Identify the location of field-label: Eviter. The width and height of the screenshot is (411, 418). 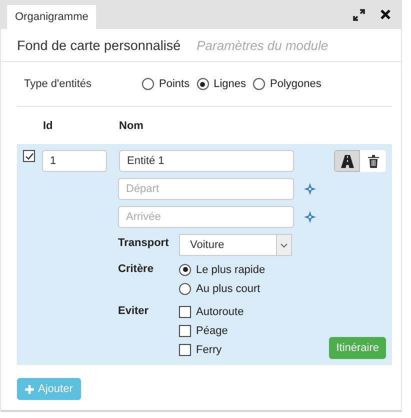
(134, 311).